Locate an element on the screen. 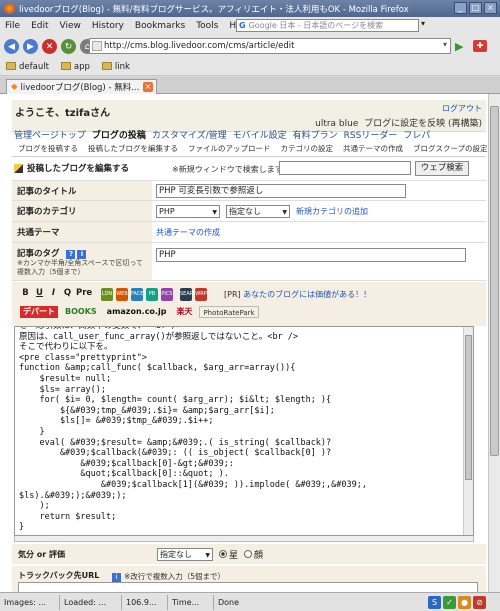 The width and height of the screenshot is (500, 611). pre-button: Pre is located at coordinates (84, 293).